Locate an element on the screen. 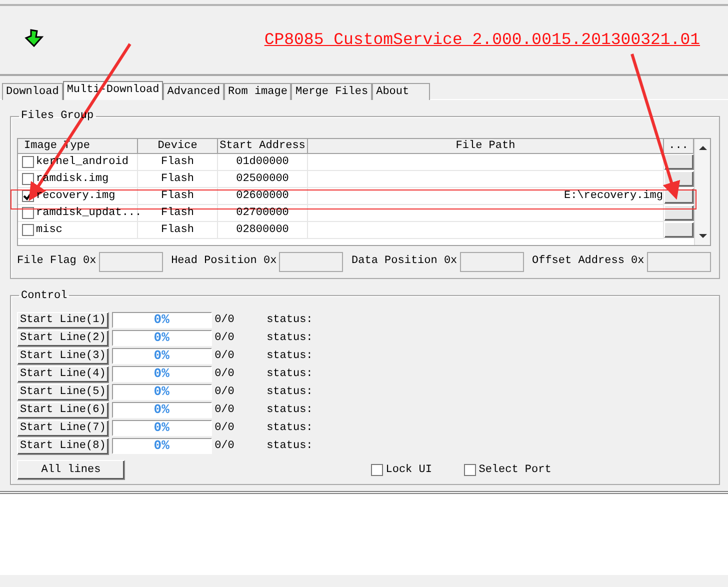 This screenshot has height=587, width=728. group-label: Control is located at coordinates (44, 296).